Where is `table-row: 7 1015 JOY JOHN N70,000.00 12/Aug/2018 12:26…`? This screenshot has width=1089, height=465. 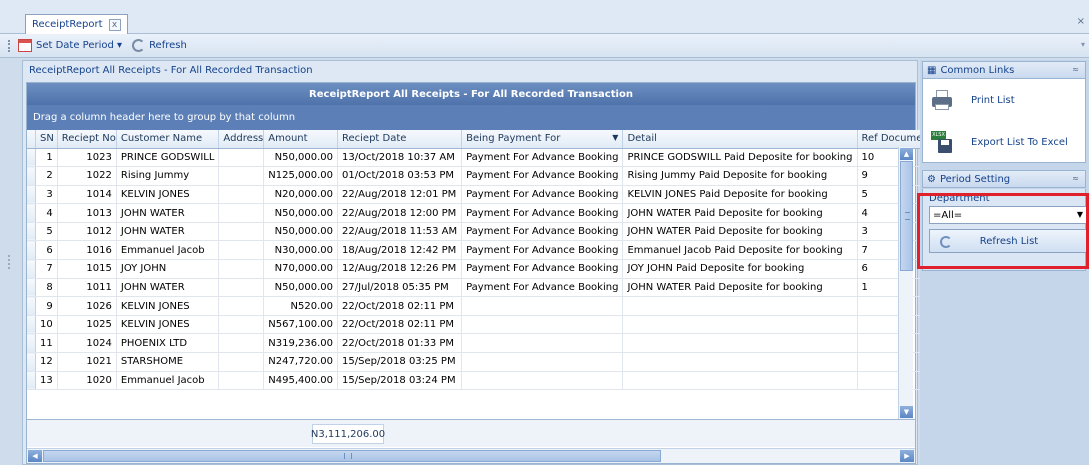 table-row: 7 1015 JOY JOHN N70,000.00 12/Aug/2018 12:26… is located at coordinates (480, 269).